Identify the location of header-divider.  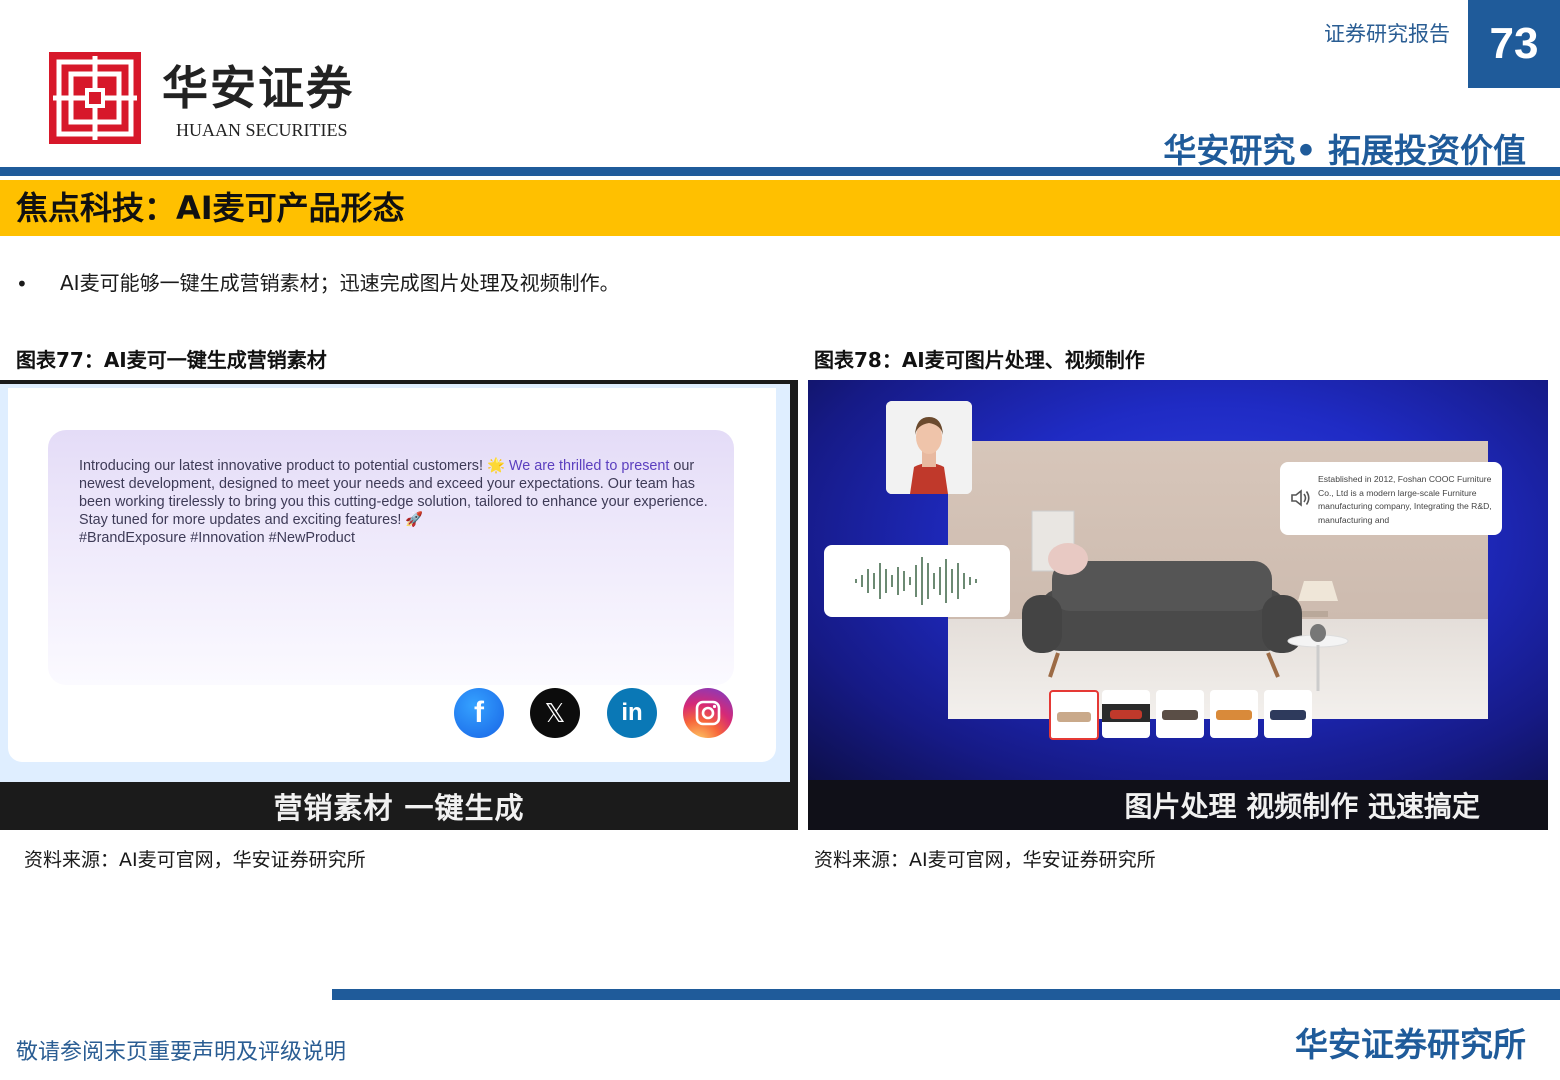
(780, 171).